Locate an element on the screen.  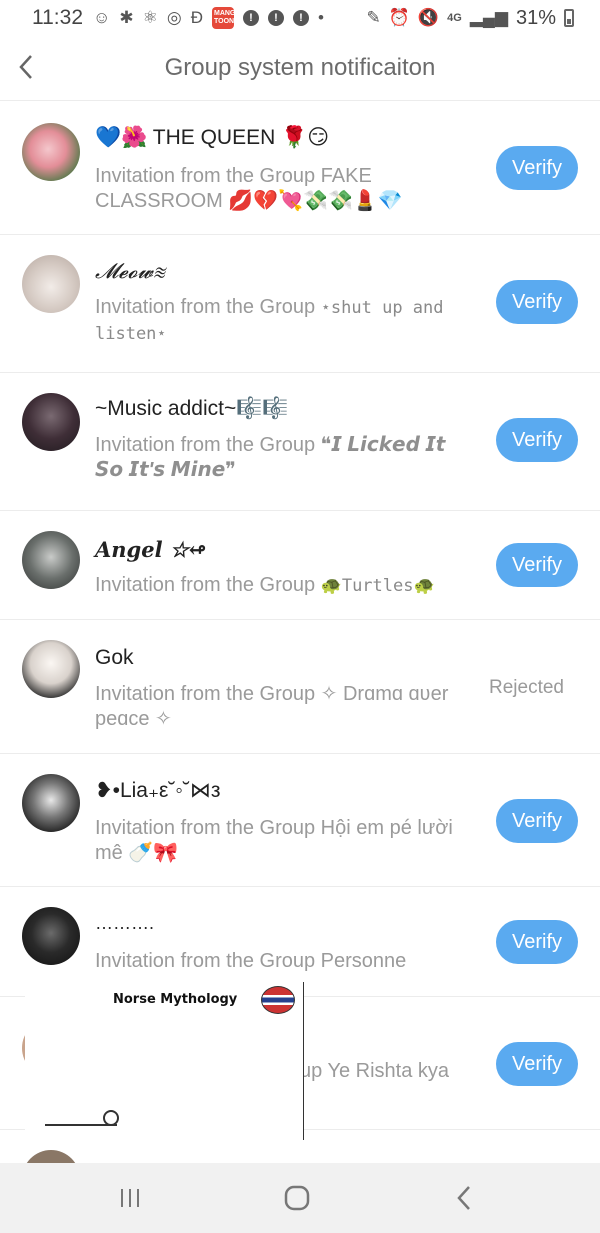
recent-apps-button is located at coordinates (130, 1198).